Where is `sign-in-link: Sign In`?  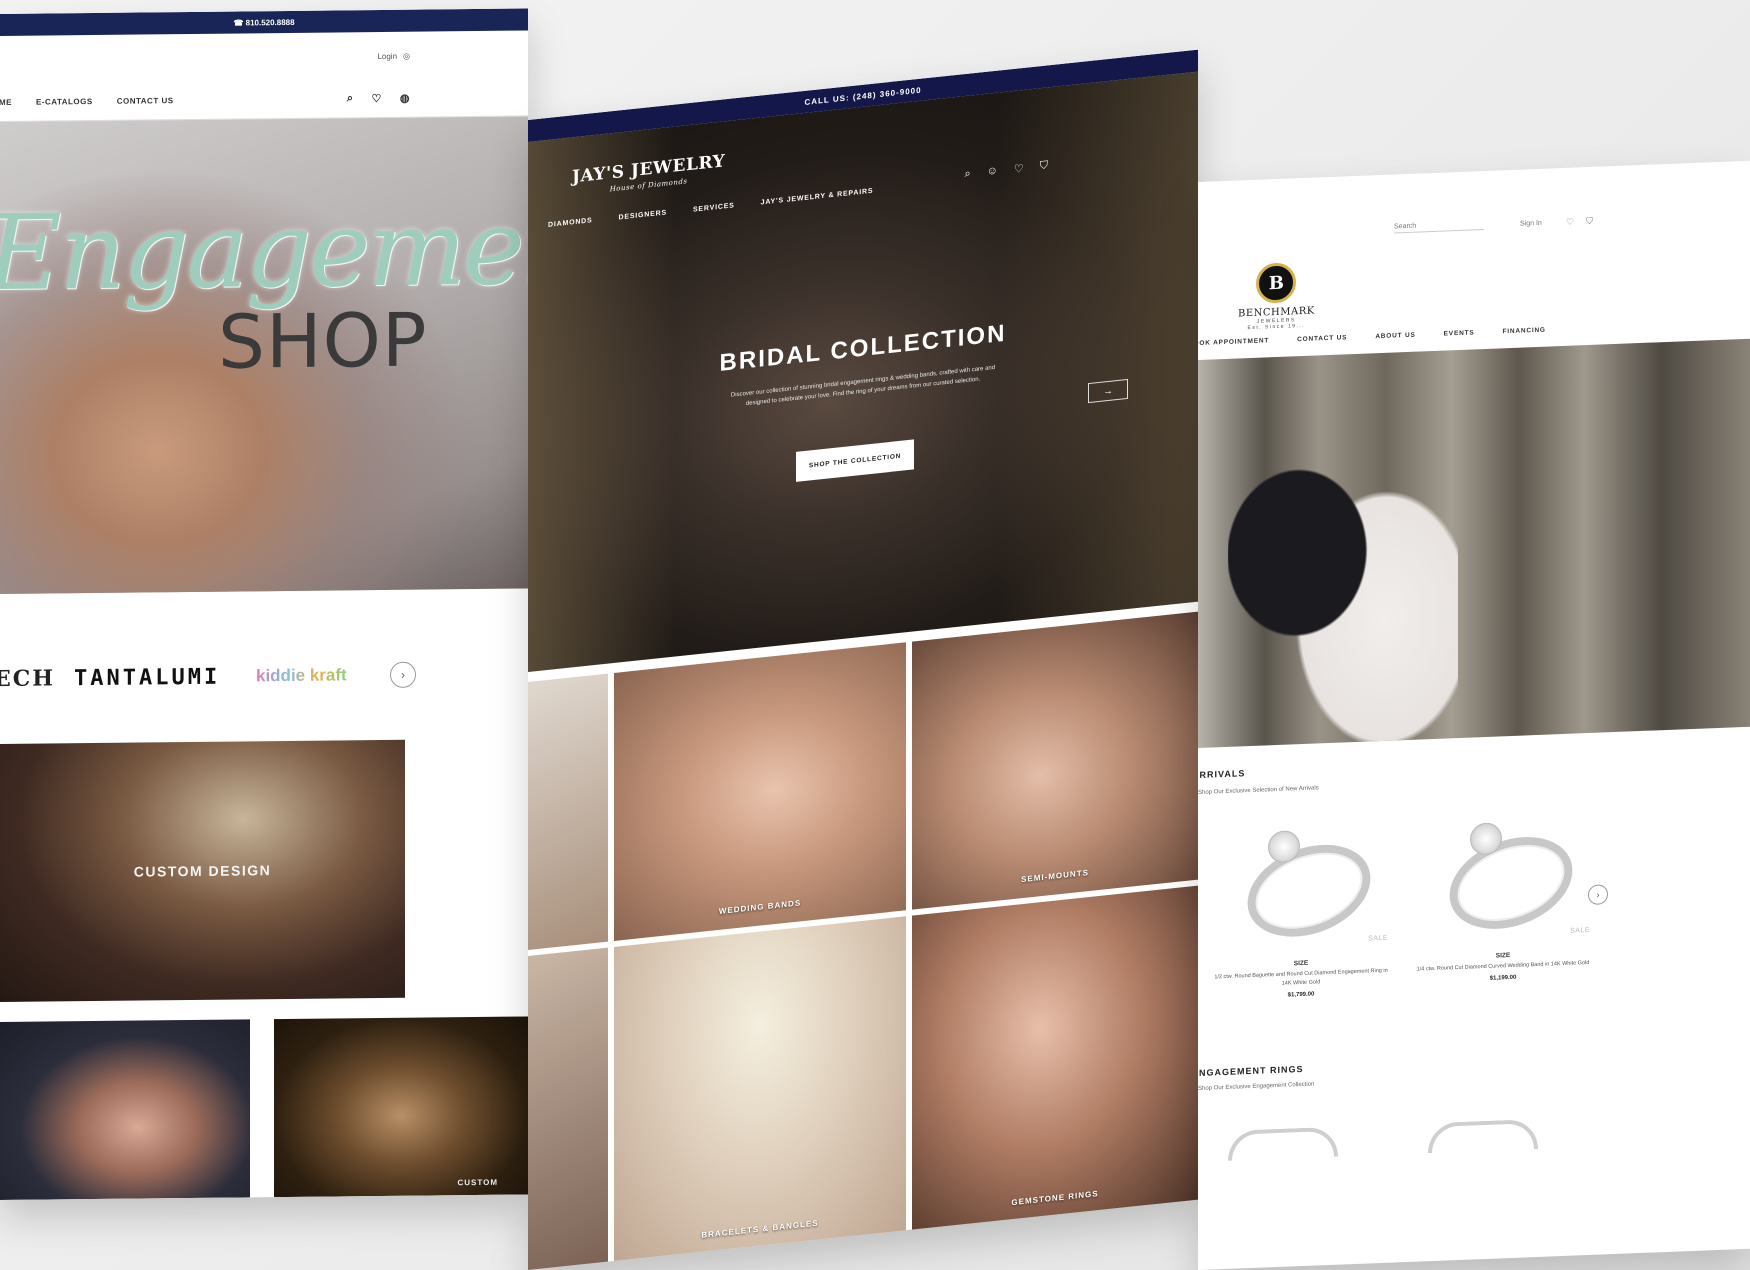
sign-in-link: Sign In is located at coordinates (1531, 223).